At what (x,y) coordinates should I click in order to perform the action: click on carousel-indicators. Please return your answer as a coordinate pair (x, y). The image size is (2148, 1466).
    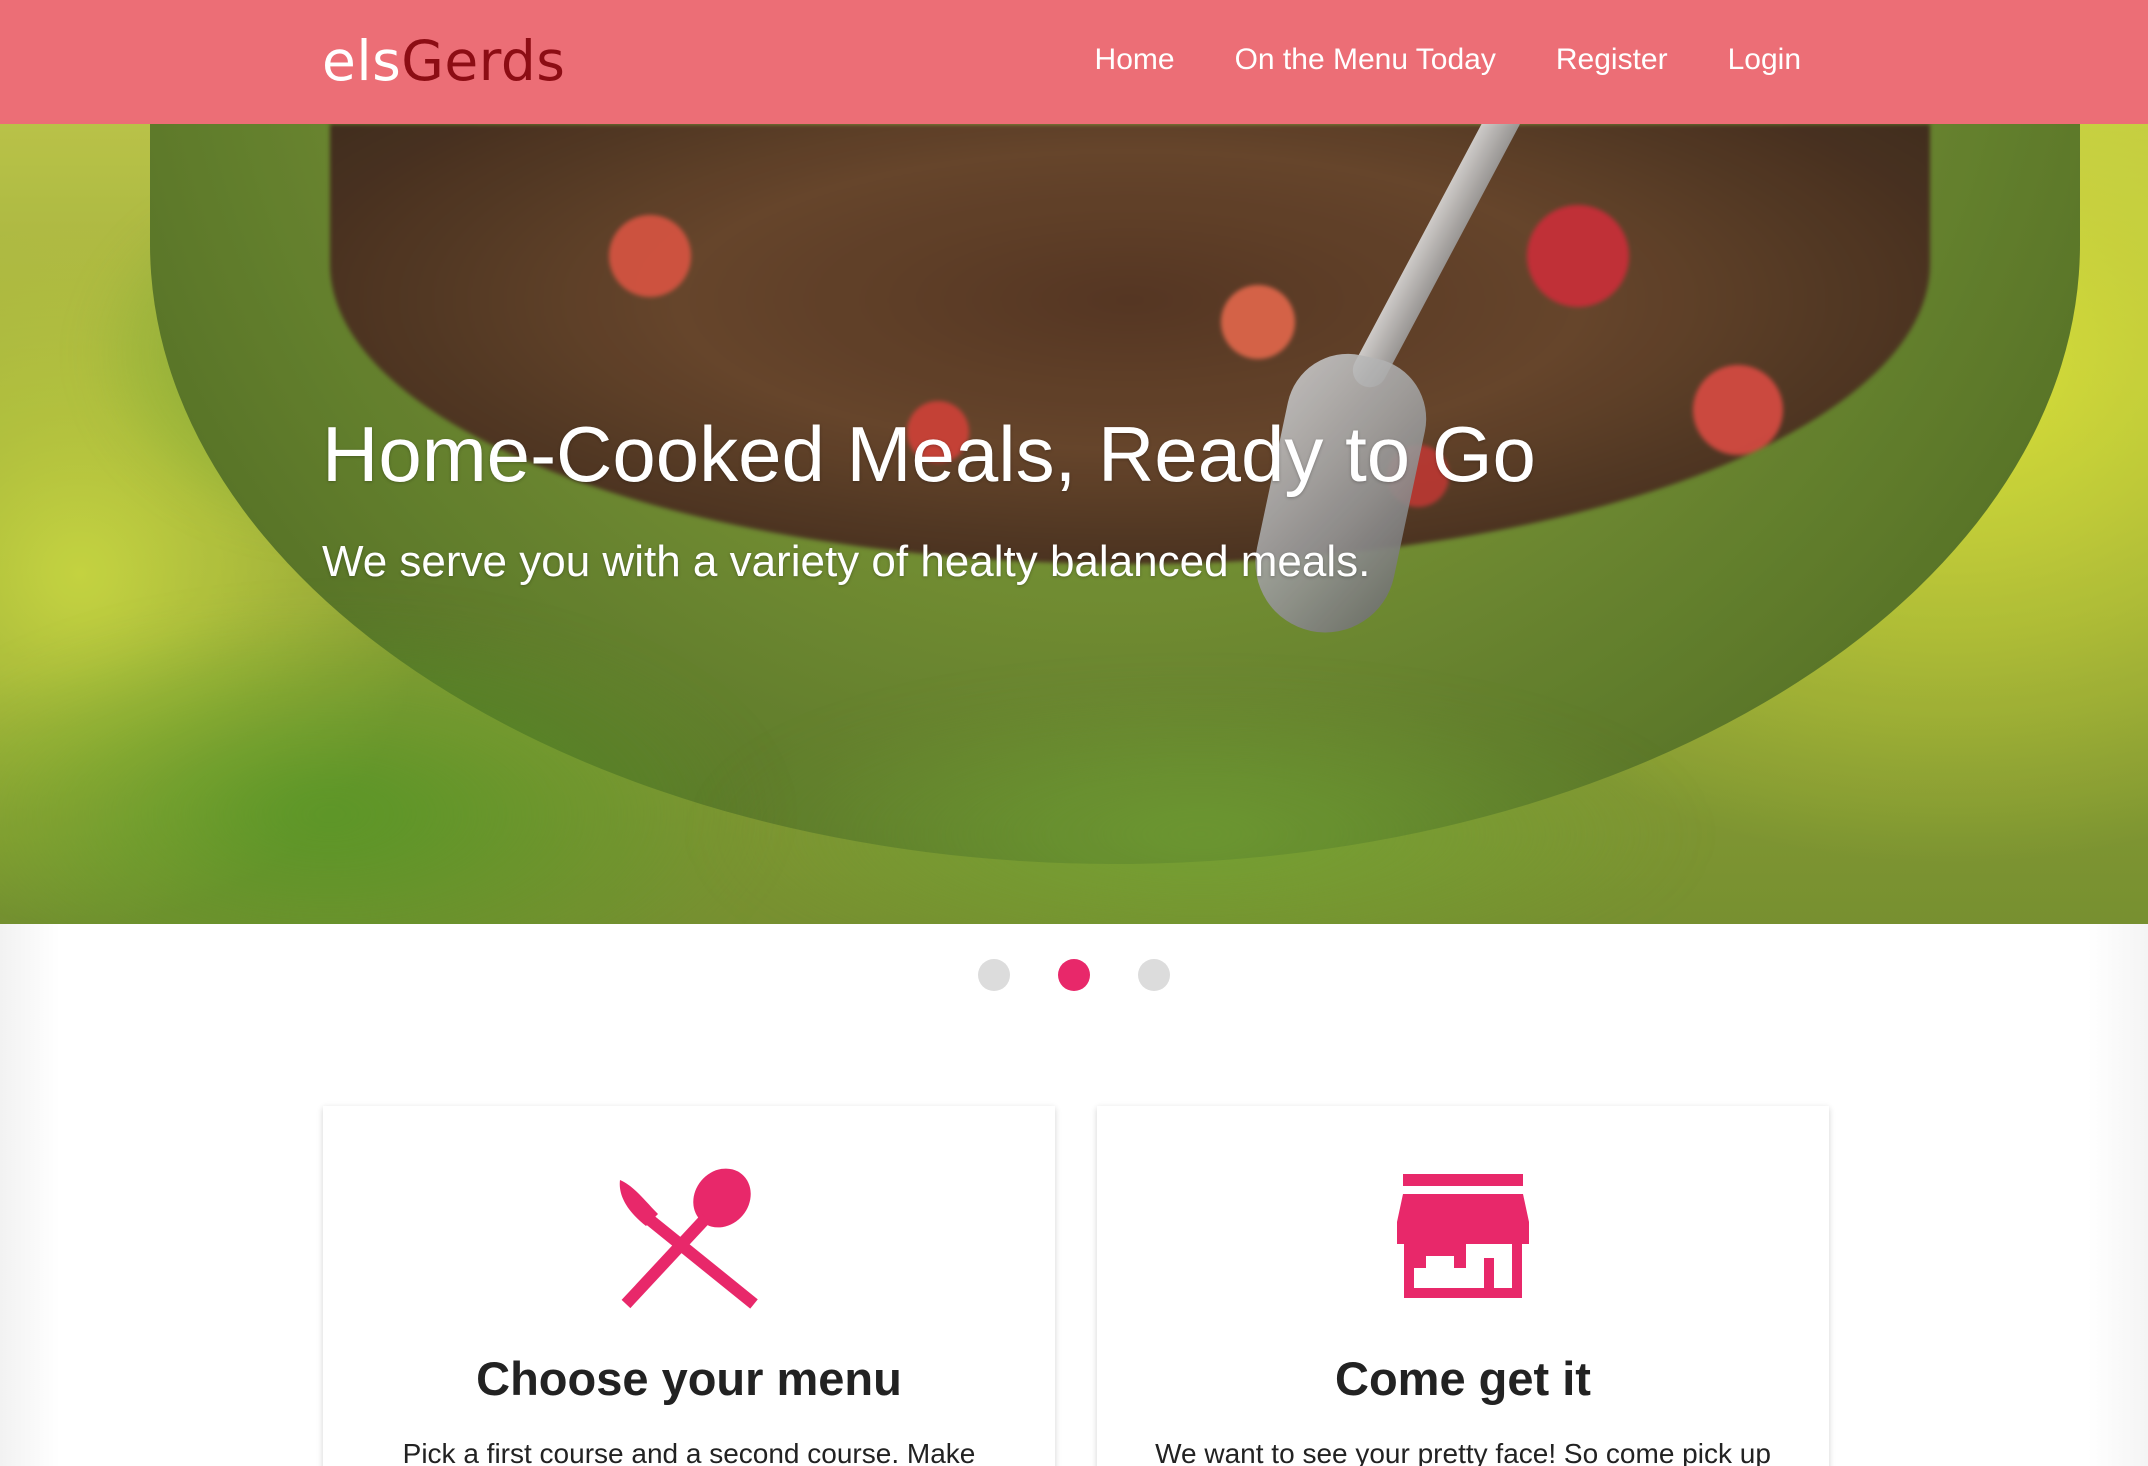
    Looking at the image, I should click on (1074, 975).